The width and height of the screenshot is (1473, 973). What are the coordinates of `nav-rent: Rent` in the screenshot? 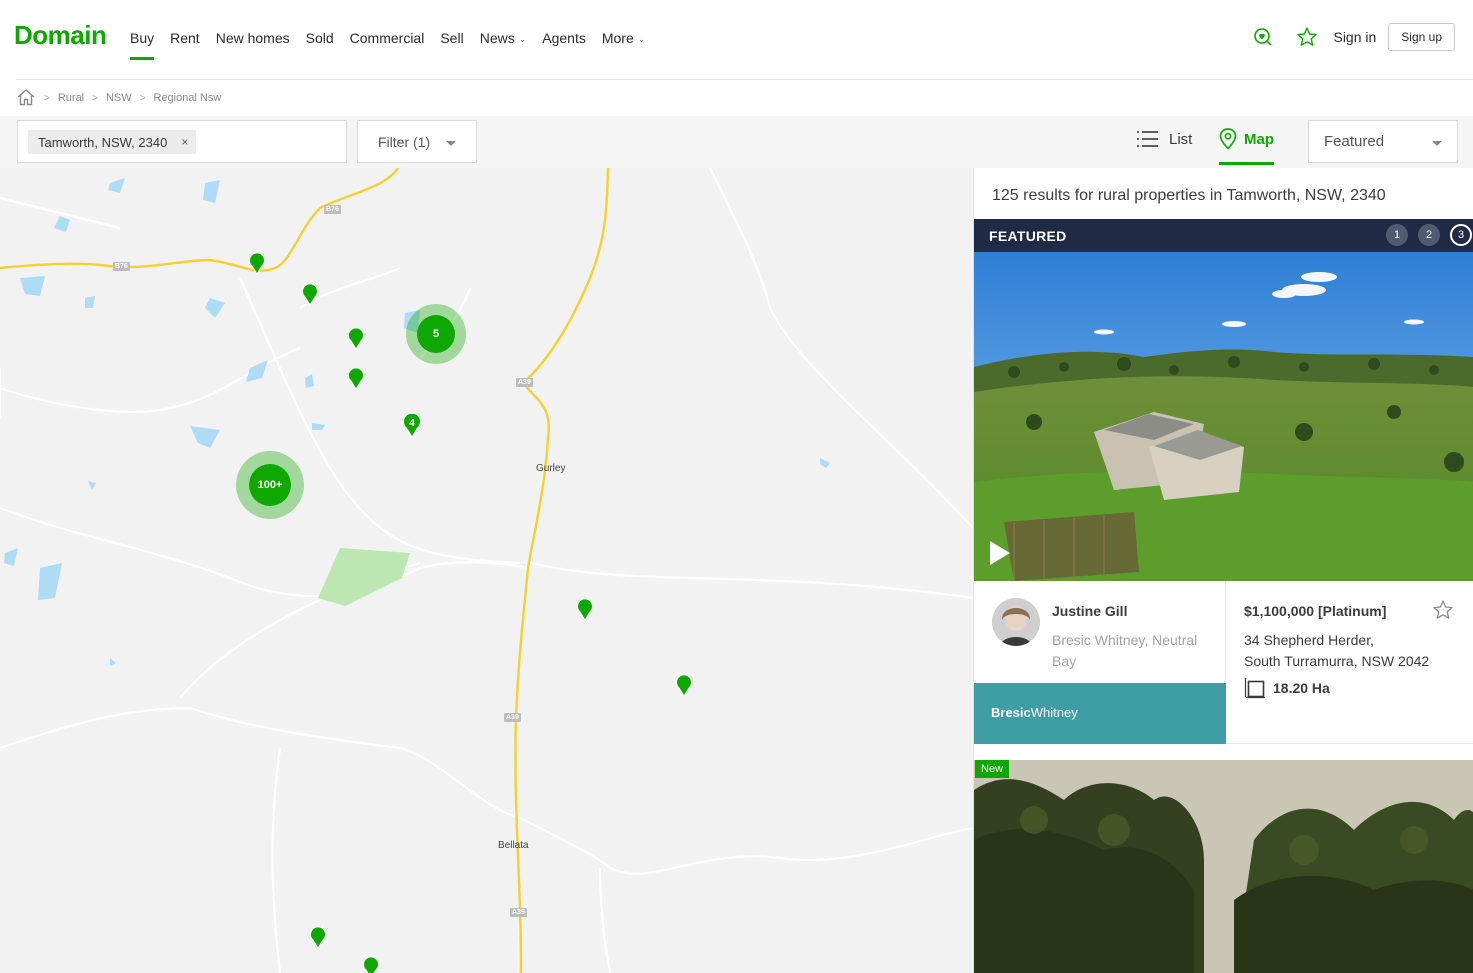 It's located at (185, 45).